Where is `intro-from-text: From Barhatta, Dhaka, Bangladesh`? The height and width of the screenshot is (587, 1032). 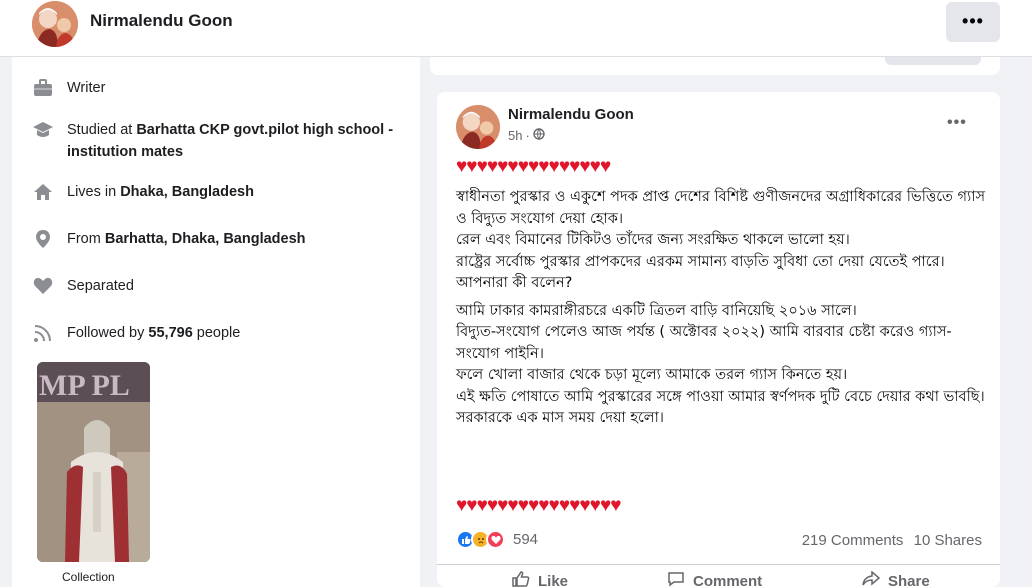
intro-from-text: From Barhatta, Dhaka, Bangladesh is located at coordinates (186, 239).